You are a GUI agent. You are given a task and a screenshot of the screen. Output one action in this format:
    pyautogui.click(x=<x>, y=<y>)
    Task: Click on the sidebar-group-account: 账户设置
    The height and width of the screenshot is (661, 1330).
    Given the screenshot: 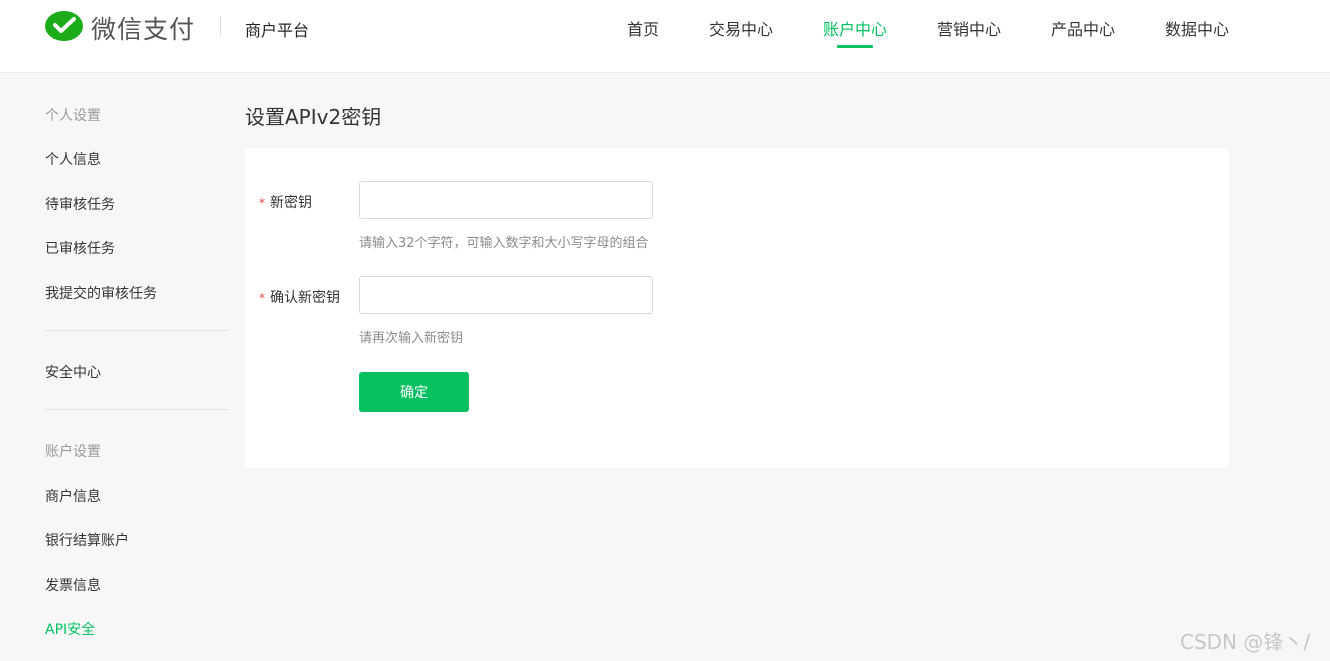 What is the action you would take?
    pyautogui.click(x=73, y=452)
    